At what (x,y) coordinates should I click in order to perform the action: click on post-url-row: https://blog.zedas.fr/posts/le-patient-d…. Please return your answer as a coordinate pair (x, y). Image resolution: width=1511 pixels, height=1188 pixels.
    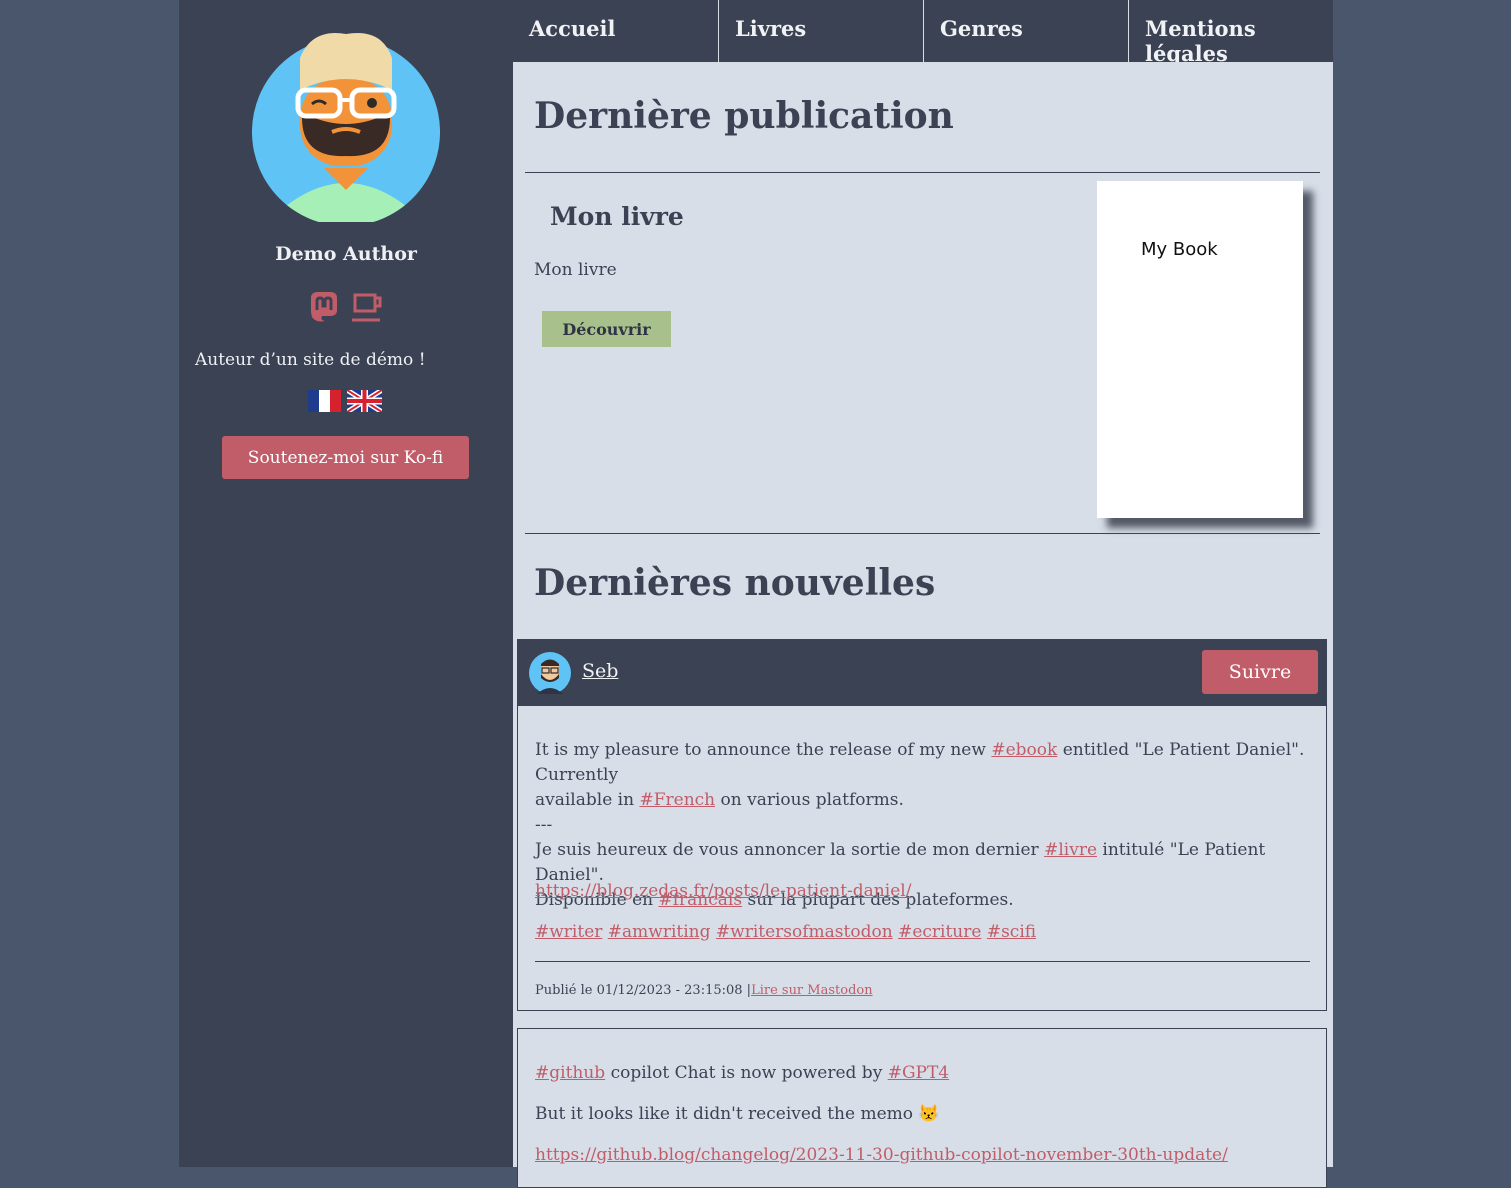
    Looking at the image, I should click on (925, 891).